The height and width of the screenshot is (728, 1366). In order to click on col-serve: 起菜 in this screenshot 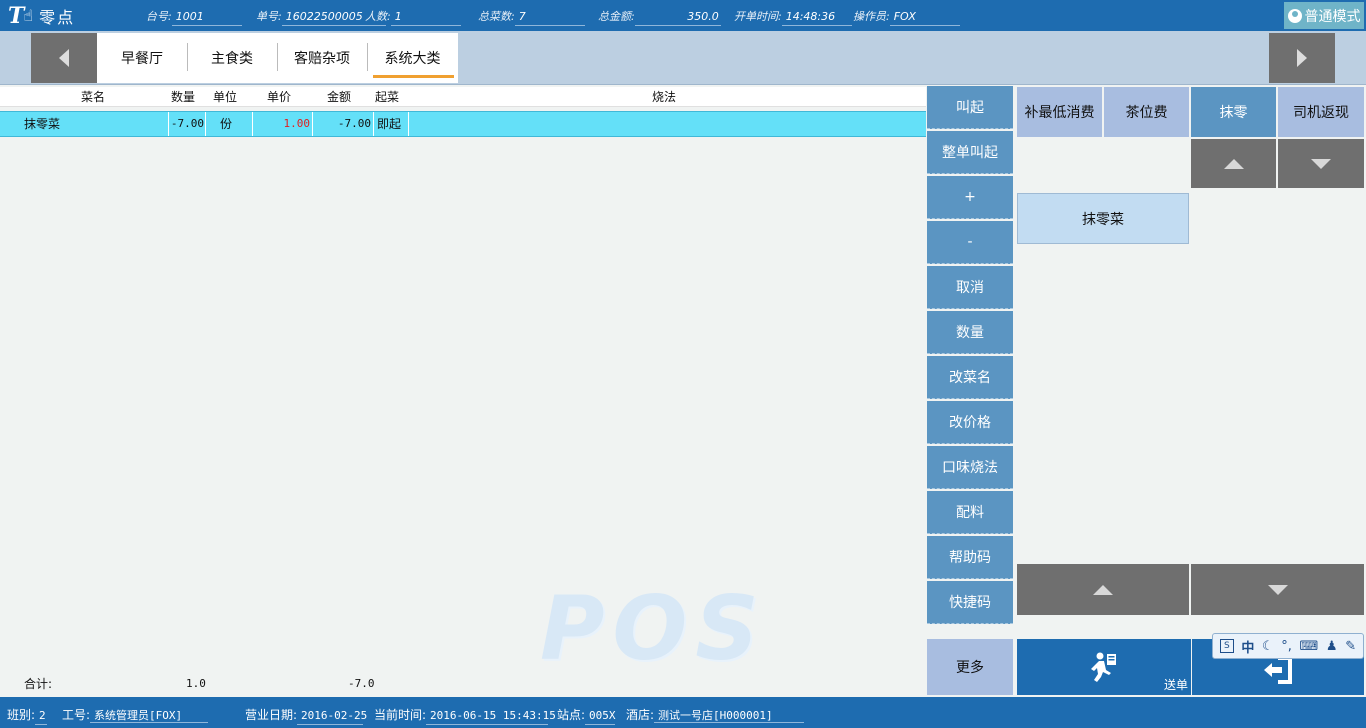, I will do `click(387, 97)`.